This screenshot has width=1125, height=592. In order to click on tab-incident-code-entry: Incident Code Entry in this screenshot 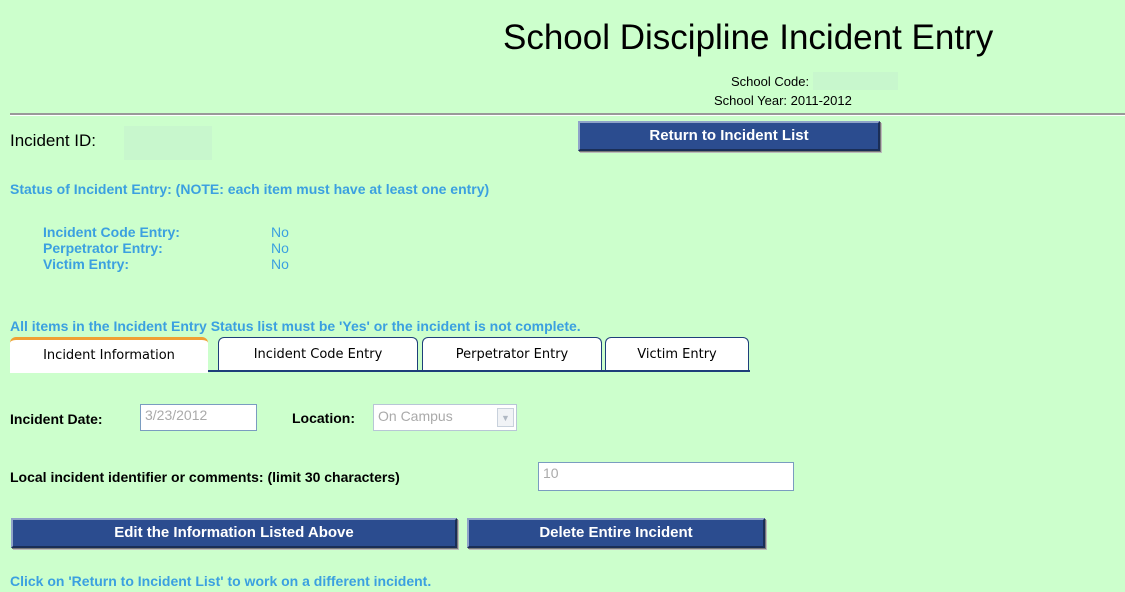, I will do `click(318, 354)`.